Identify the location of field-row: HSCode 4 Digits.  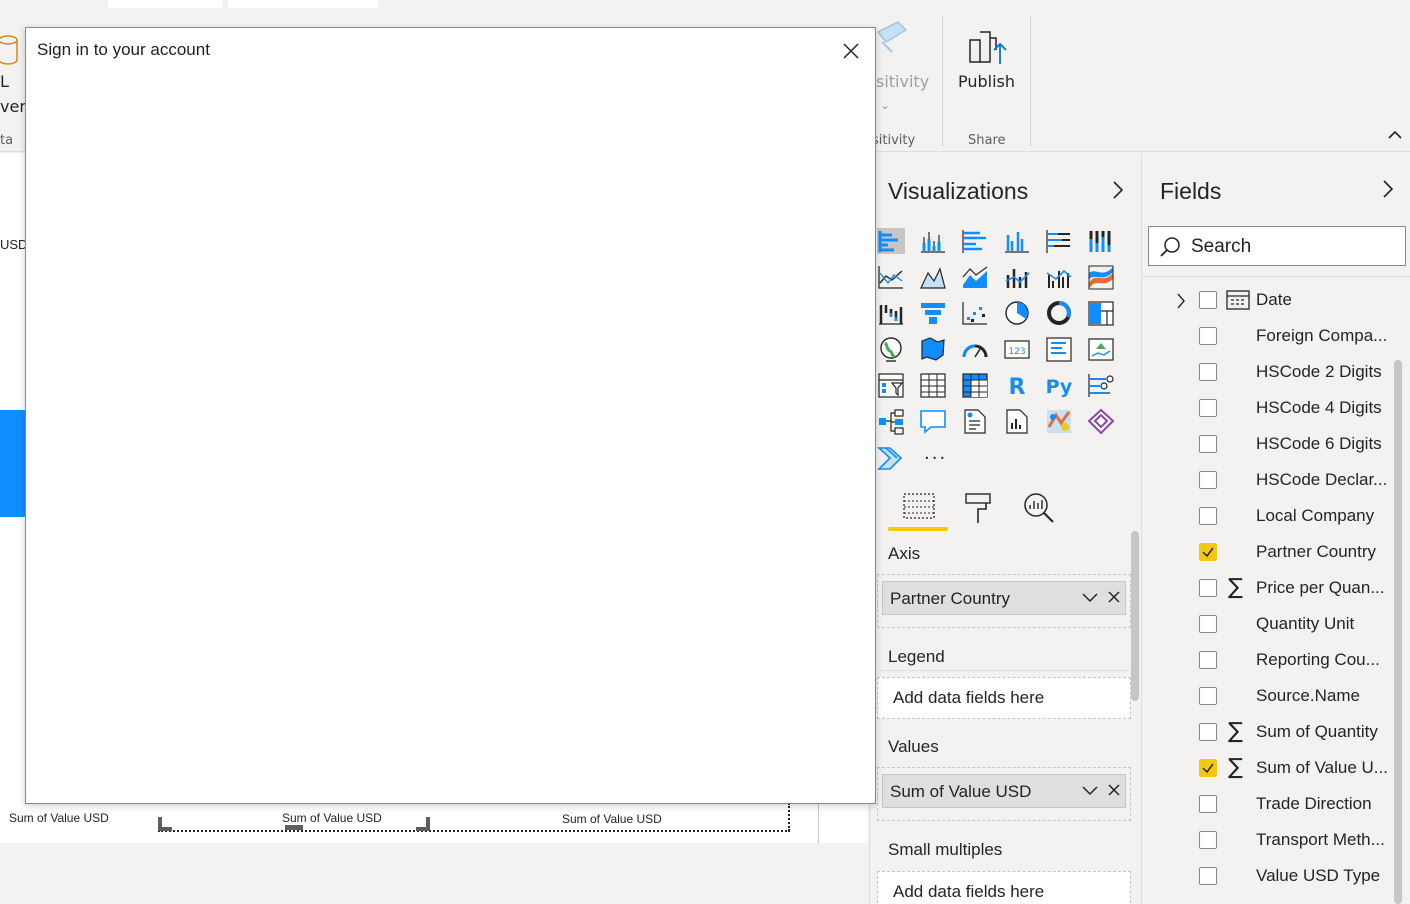
(1276, 409).